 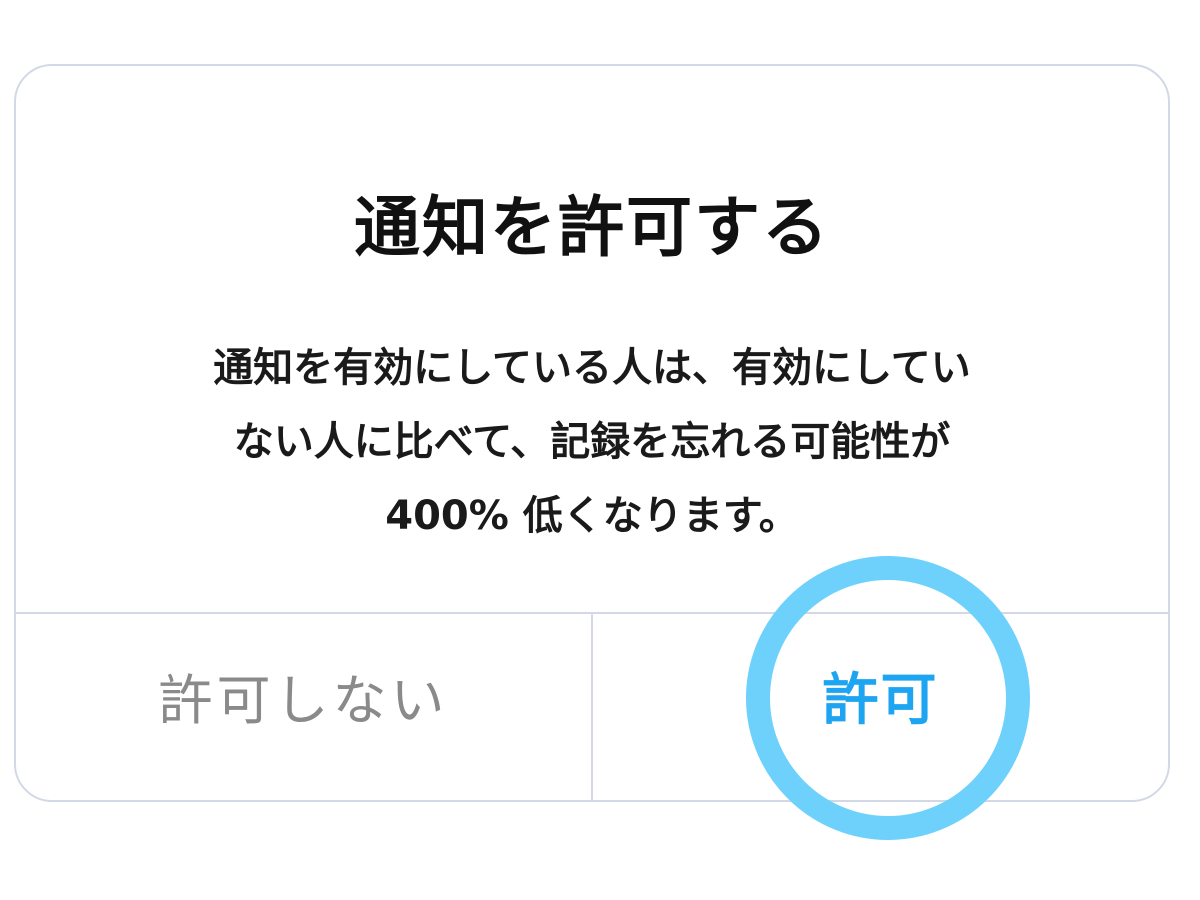 I want to click on dialog-message-line: ない人に比べて、記録を忘れる可能性が, so click(x=592, y=442).